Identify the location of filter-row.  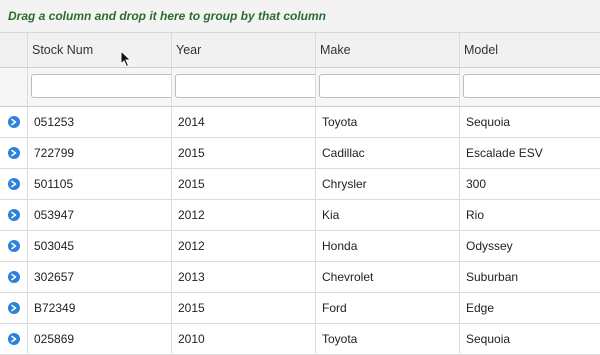
(300, 87).